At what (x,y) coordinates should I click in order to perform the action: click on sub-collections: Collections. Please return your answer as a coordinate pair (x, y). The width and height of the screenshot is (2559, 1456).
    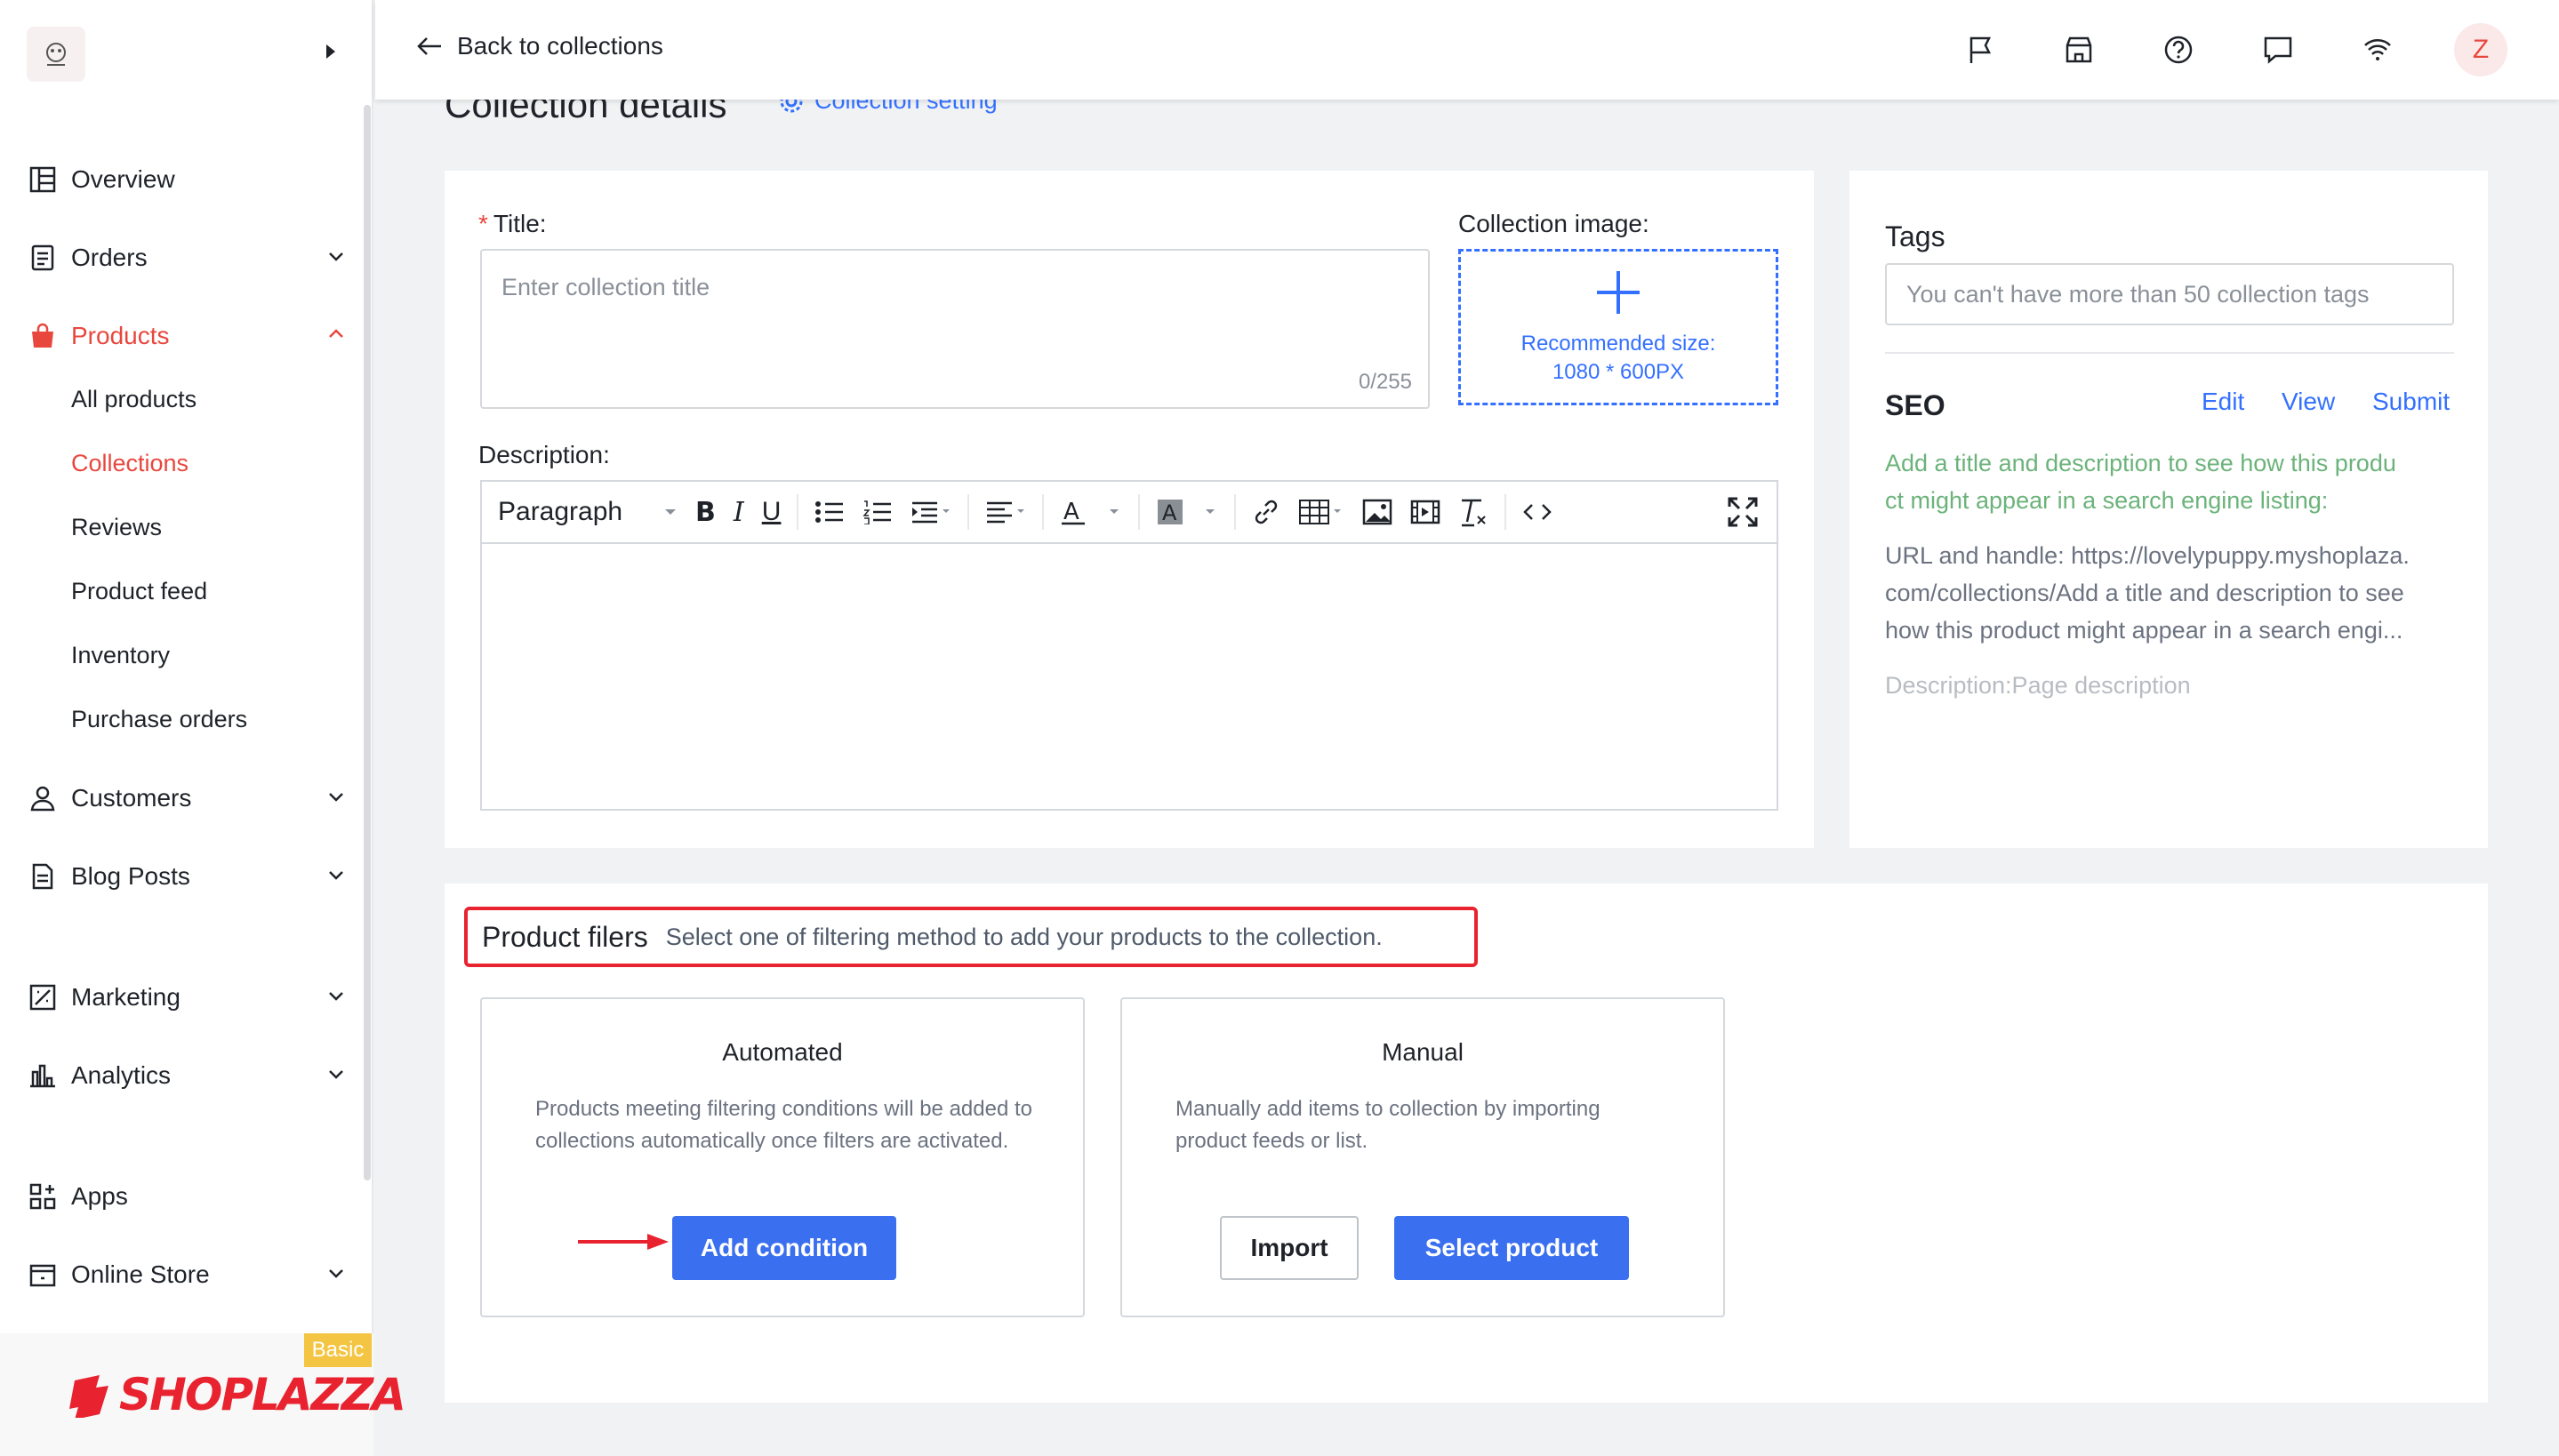
    Looking at the image, I should click on (130, 463).